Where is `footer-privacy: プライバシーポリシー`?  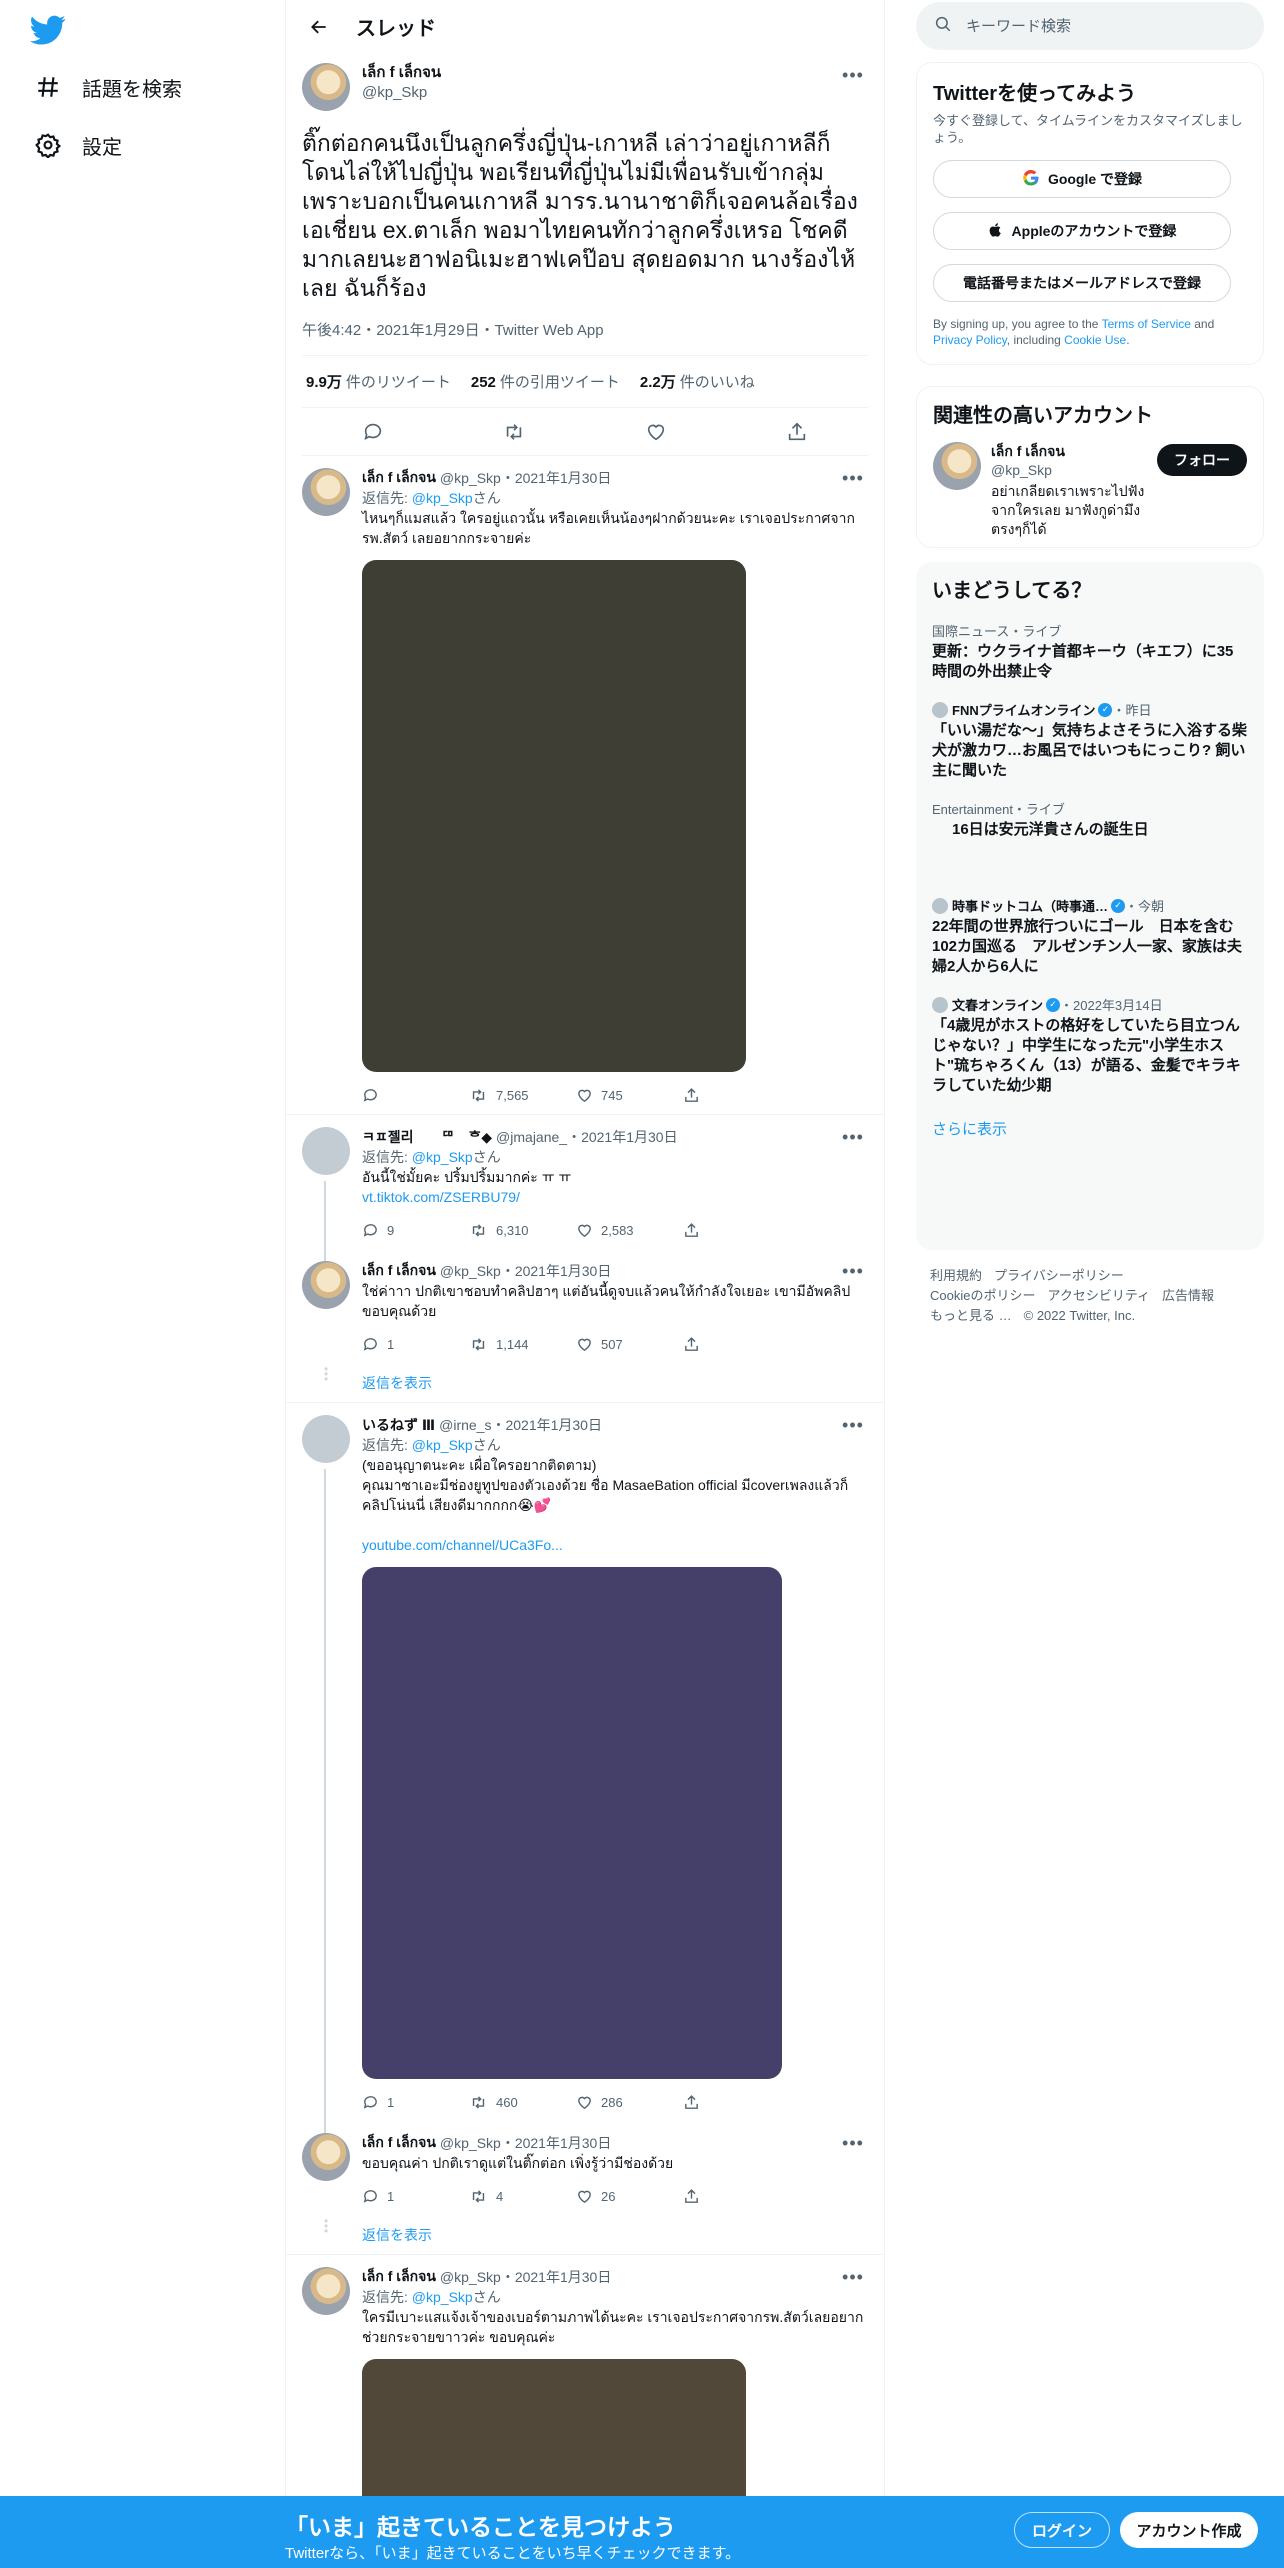
footer-privacy: プライバシーポリシー is located at coordinates (1059, 1275).